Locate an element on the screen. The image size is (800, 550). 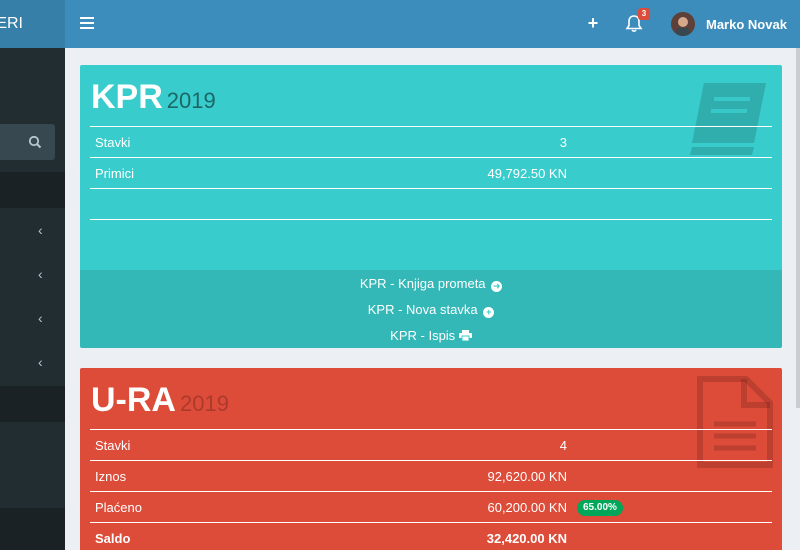
paid-percentage-badge: 65.00% is located at coordinates (600, 508).